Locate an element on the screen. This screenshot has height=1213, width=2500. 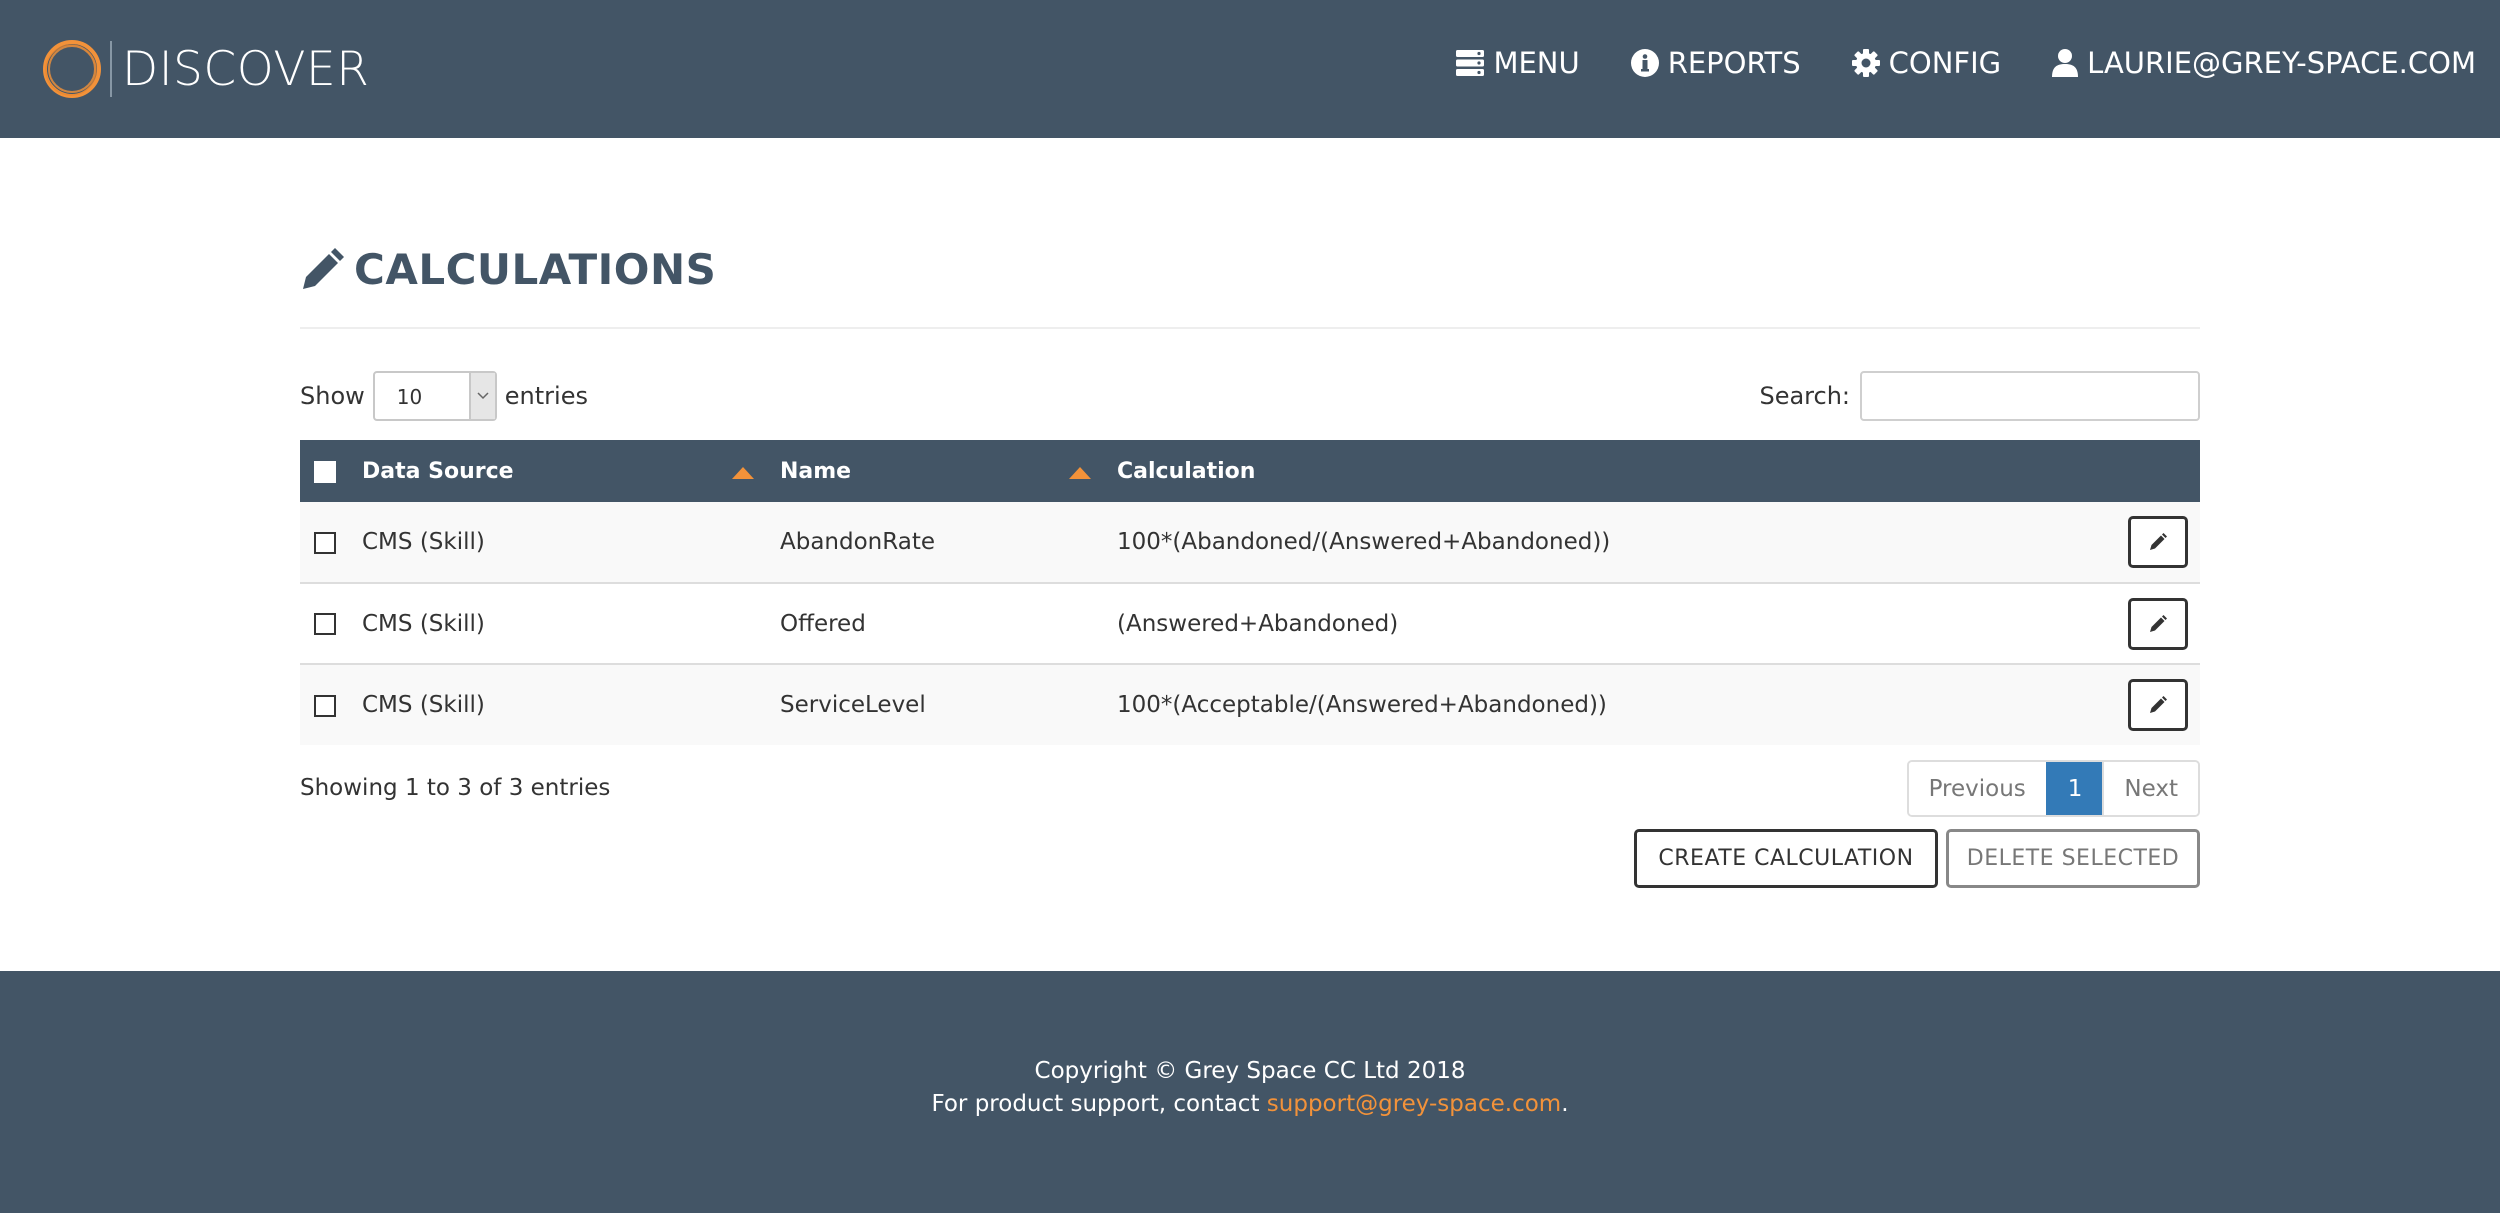
delete-selected-button: DELETE SELECTED is located at coordinates (2073, 858).